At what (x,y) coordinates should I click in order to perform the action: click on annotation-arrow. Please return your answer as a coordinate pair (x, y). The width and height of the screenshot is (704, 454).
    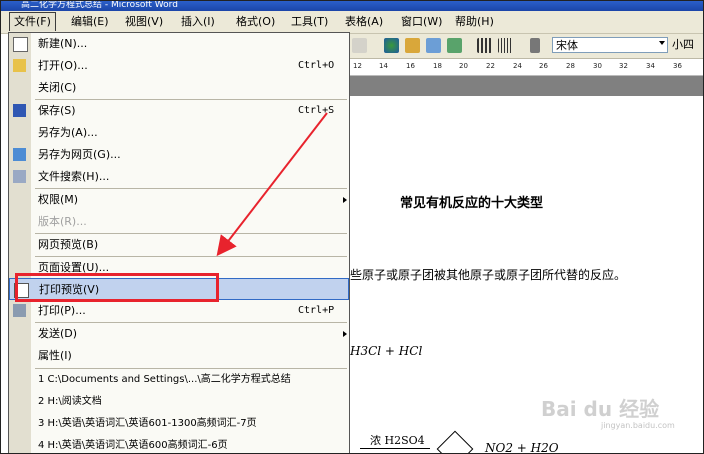
    Looking at the image, I should click on (272, 184).